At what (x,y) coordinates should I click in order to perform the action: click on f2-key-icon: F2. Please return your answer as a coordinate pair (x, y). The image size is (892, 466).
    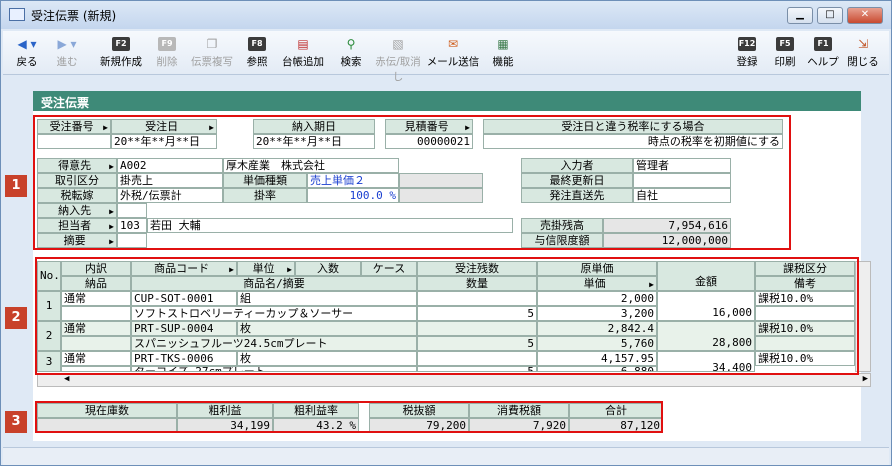
    Looking at the image, I should click on (121, 44).